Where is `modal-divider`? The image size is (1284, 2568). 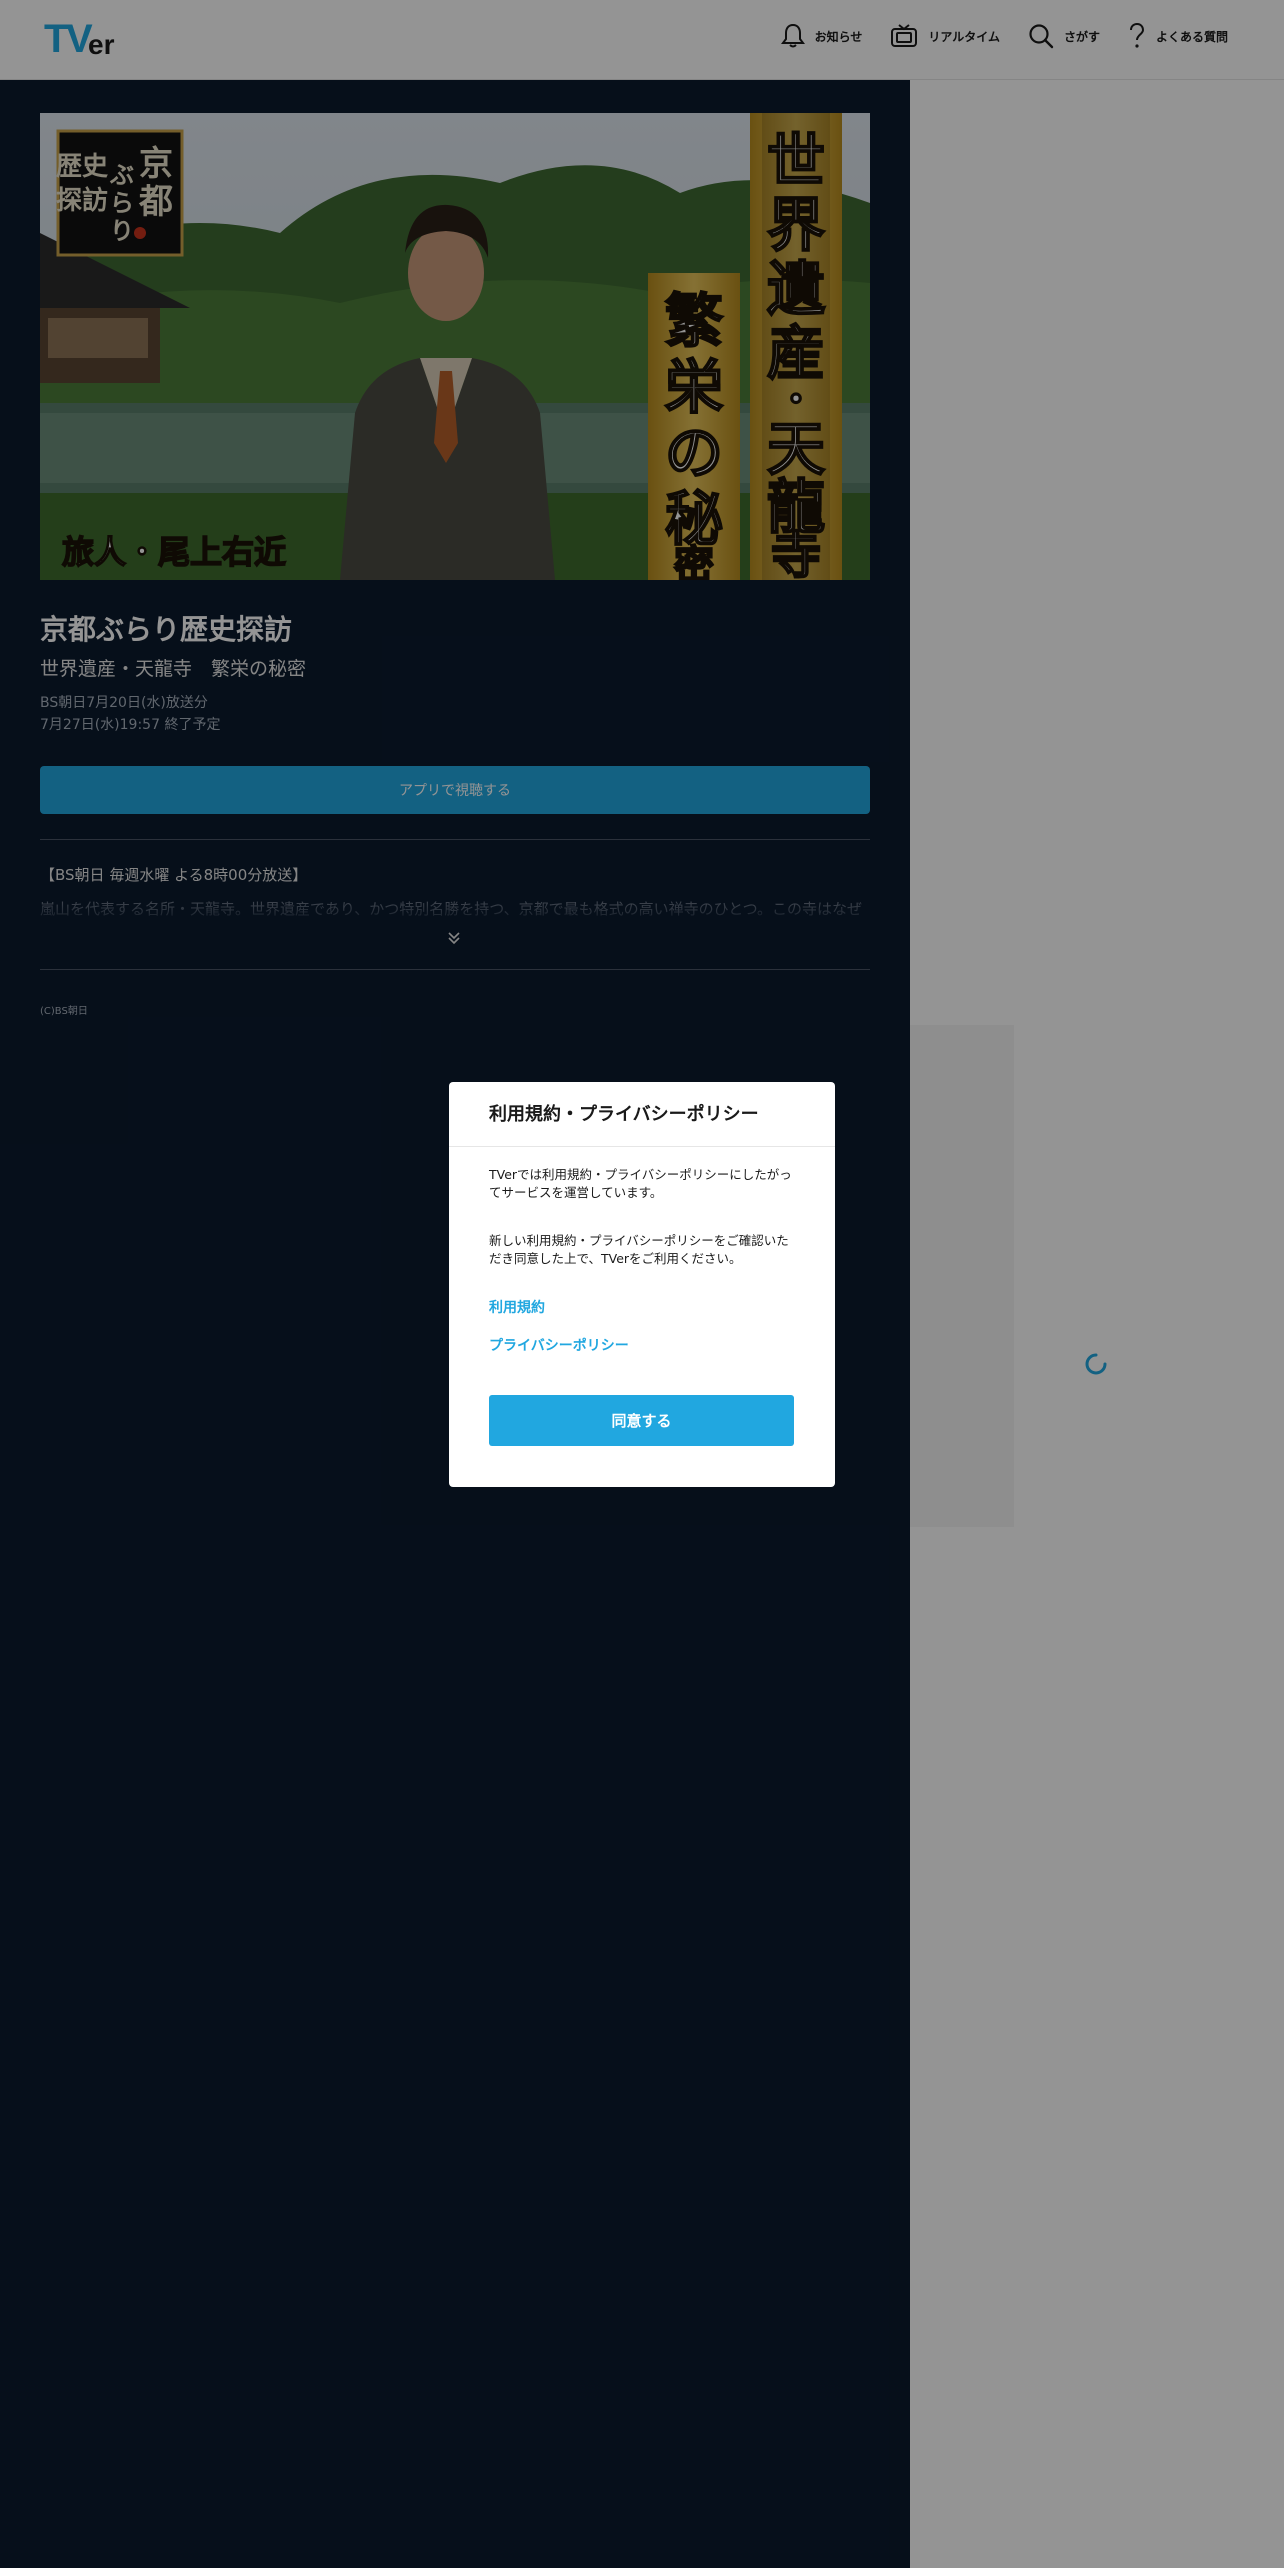 modal-divider is located at coordinates (642, 1146).